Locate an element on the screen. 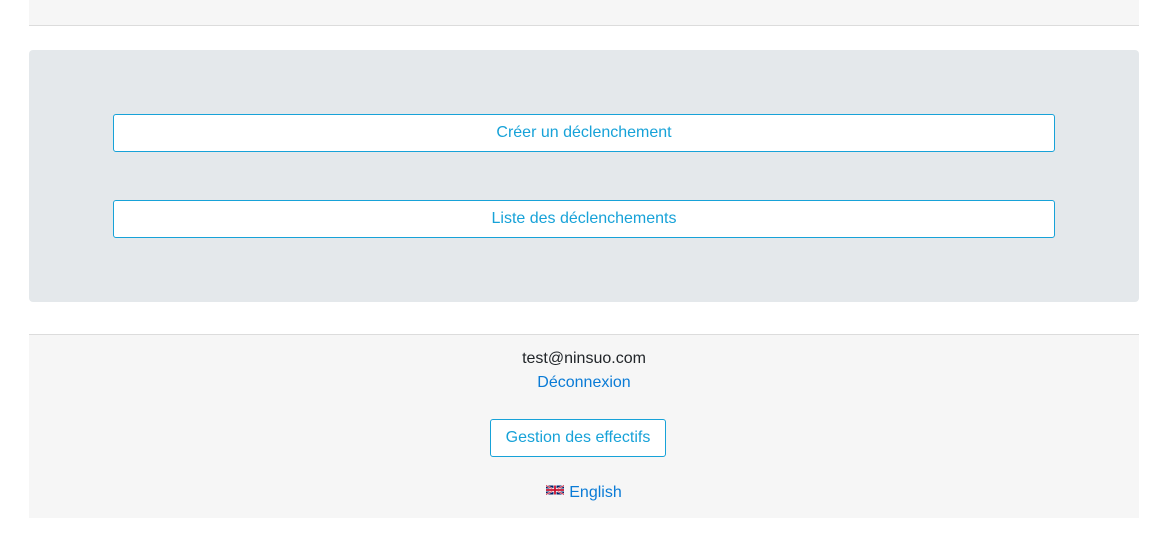 The image size is (1161, 538). uk-flag-icon is located at coordinates (555, 490).